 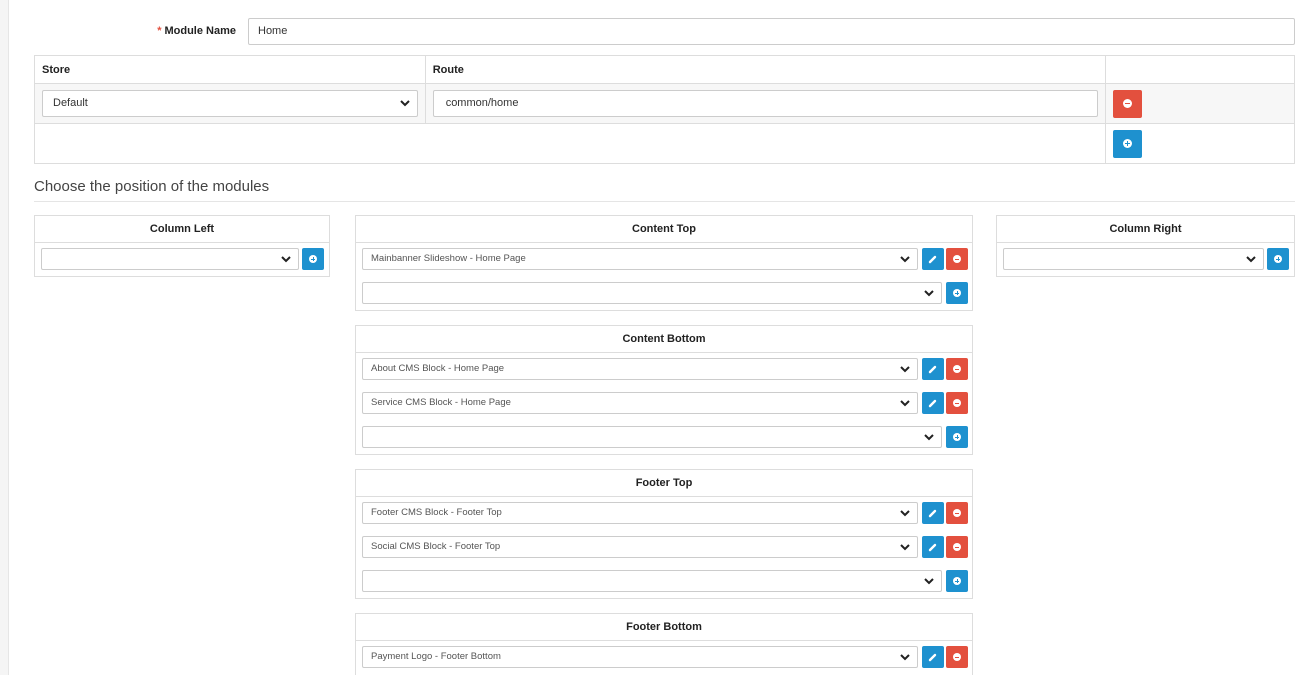 I want to click on footer-top-title: Footer Top, so click(x=664, y=483).